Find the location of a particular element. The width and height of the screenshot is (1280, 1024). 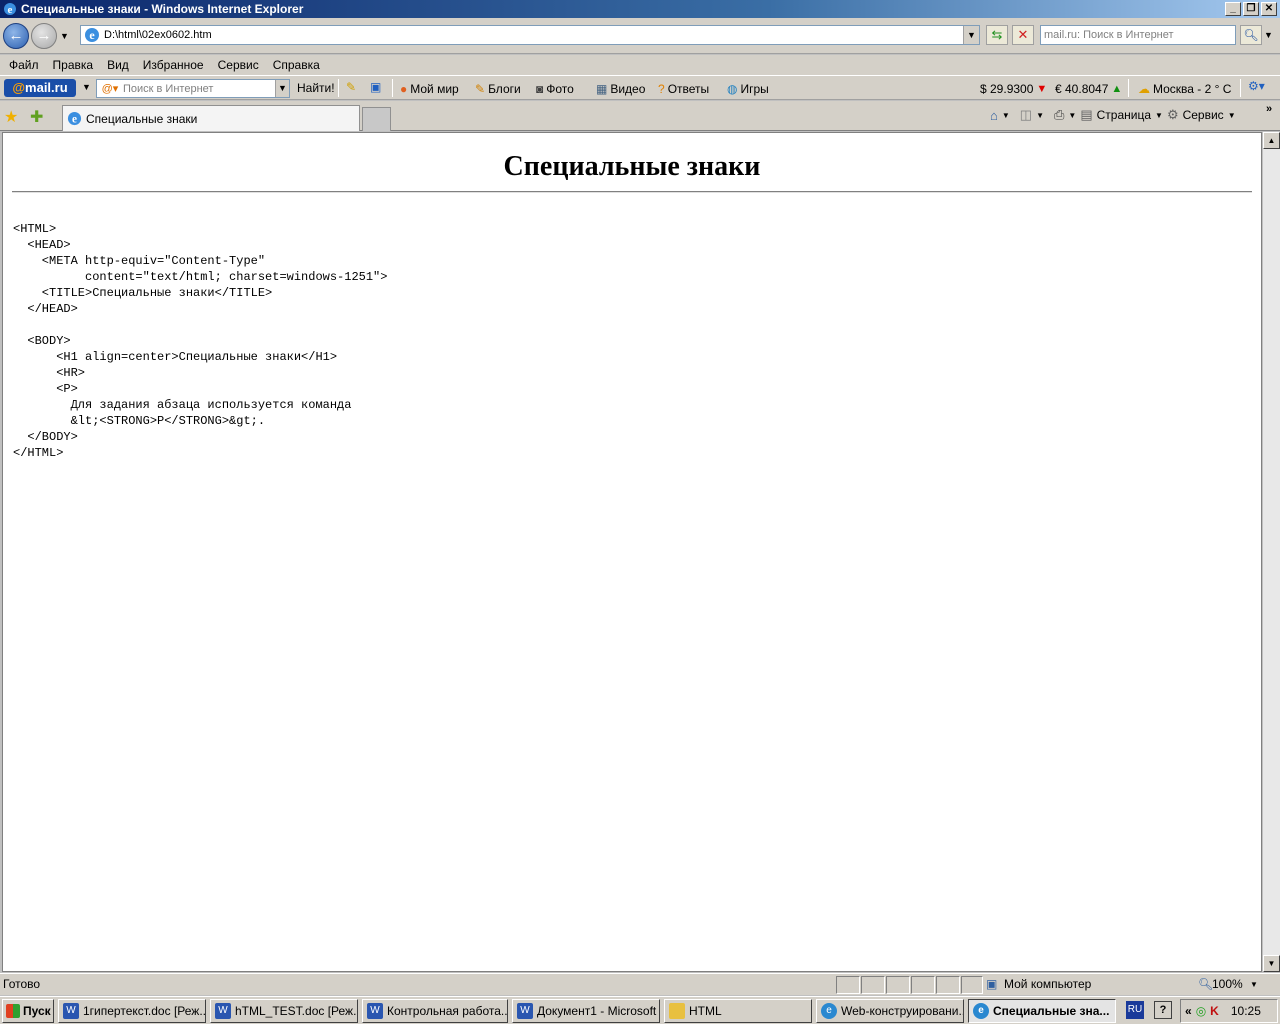

mailru-search-dropdown-icon: ▼ is located at coordinates (282, 88).